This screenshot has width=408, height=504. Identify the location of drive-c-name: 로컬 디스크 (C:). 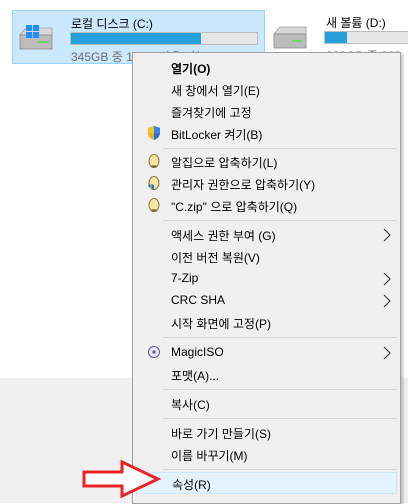
(112, 24).